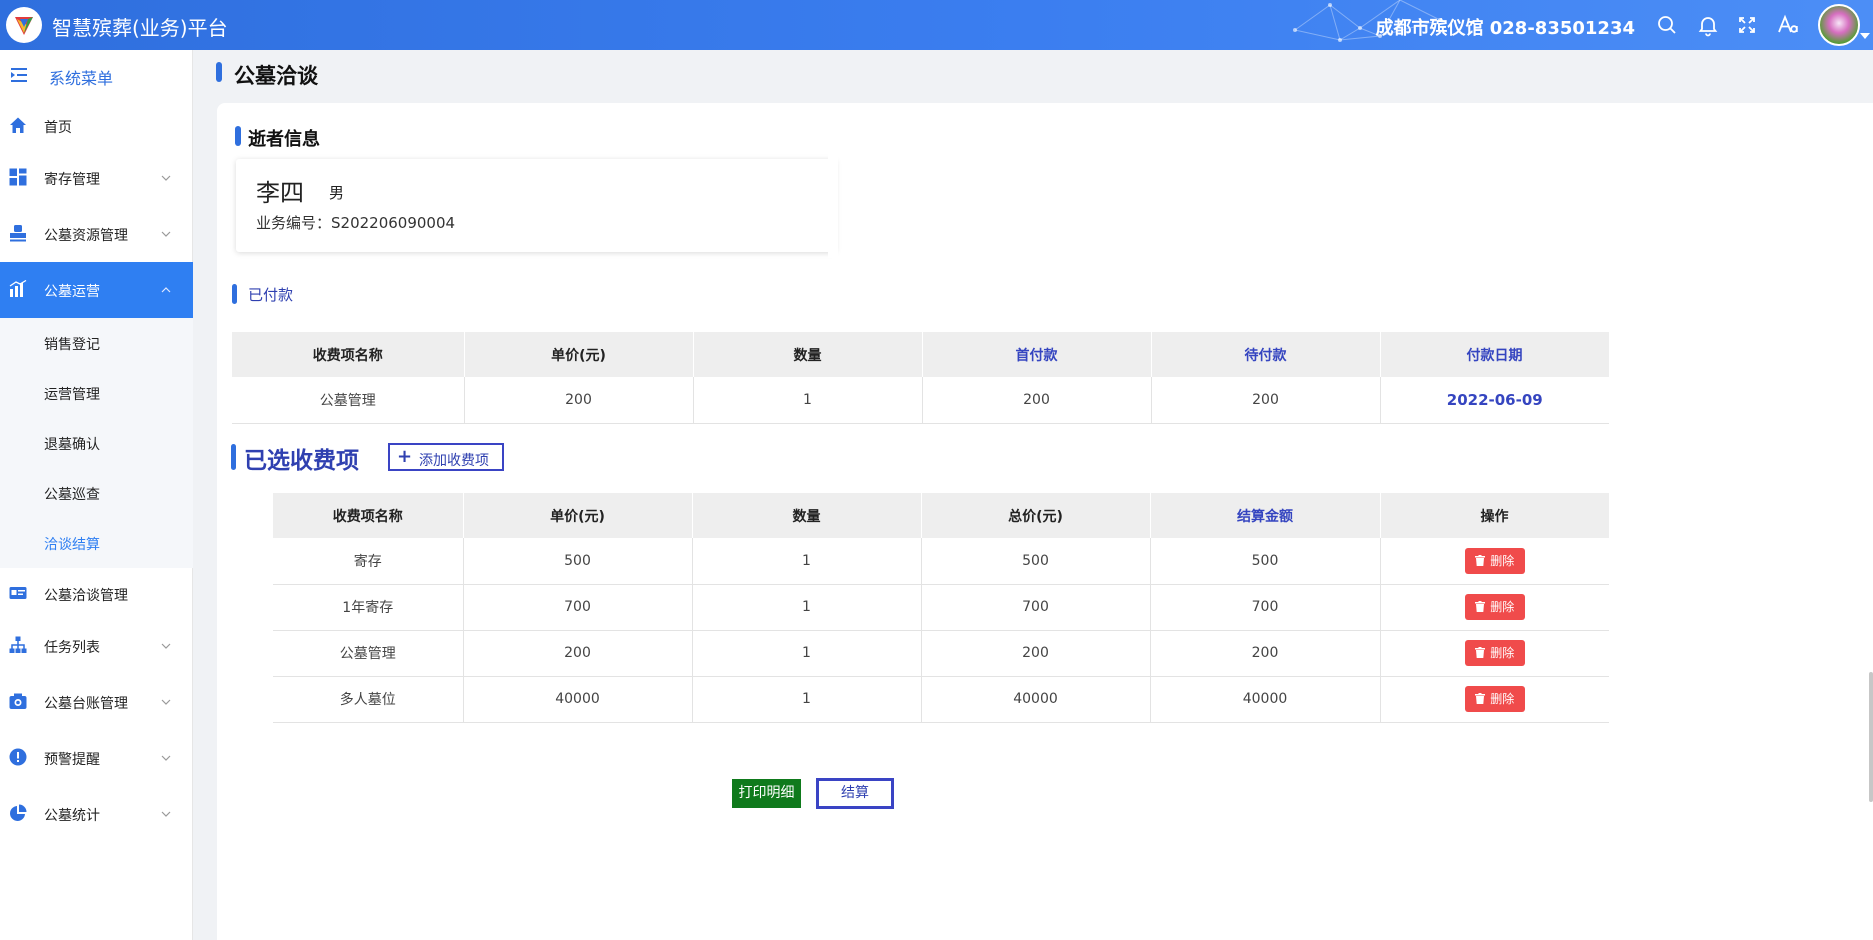  What do you see at coordinates (1747, 25) in the screenshot?
I see `fullscreen-icon` at bounding box center [1747, 25].